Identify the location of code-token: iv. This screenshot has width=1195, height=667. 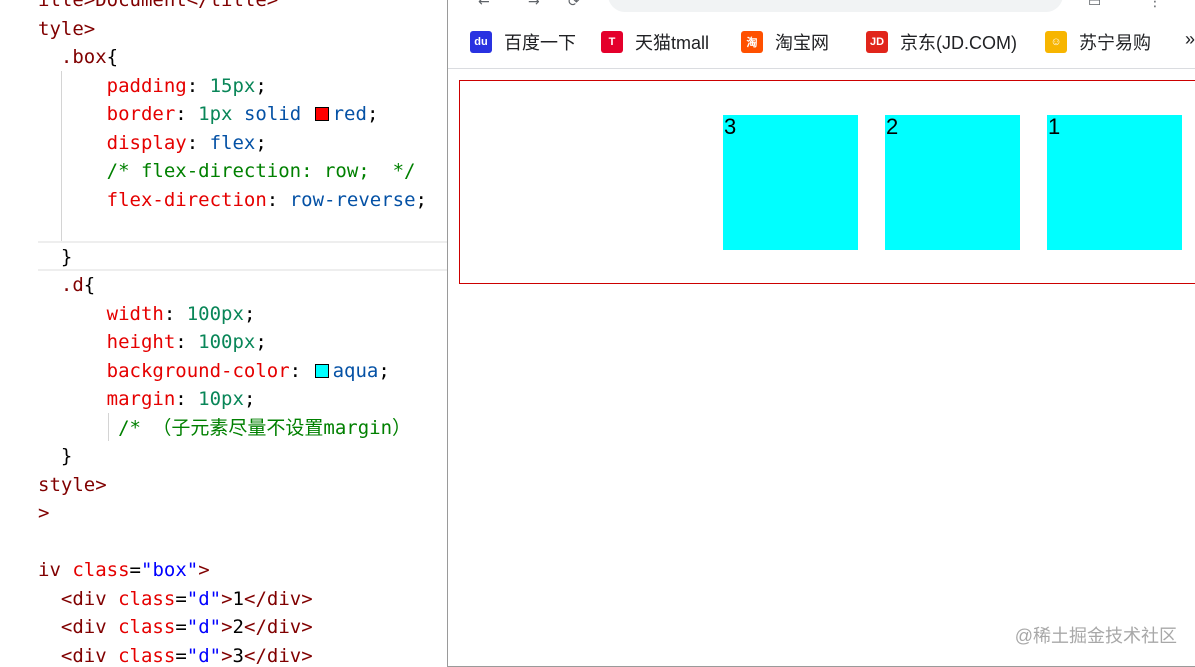
(49, 570).